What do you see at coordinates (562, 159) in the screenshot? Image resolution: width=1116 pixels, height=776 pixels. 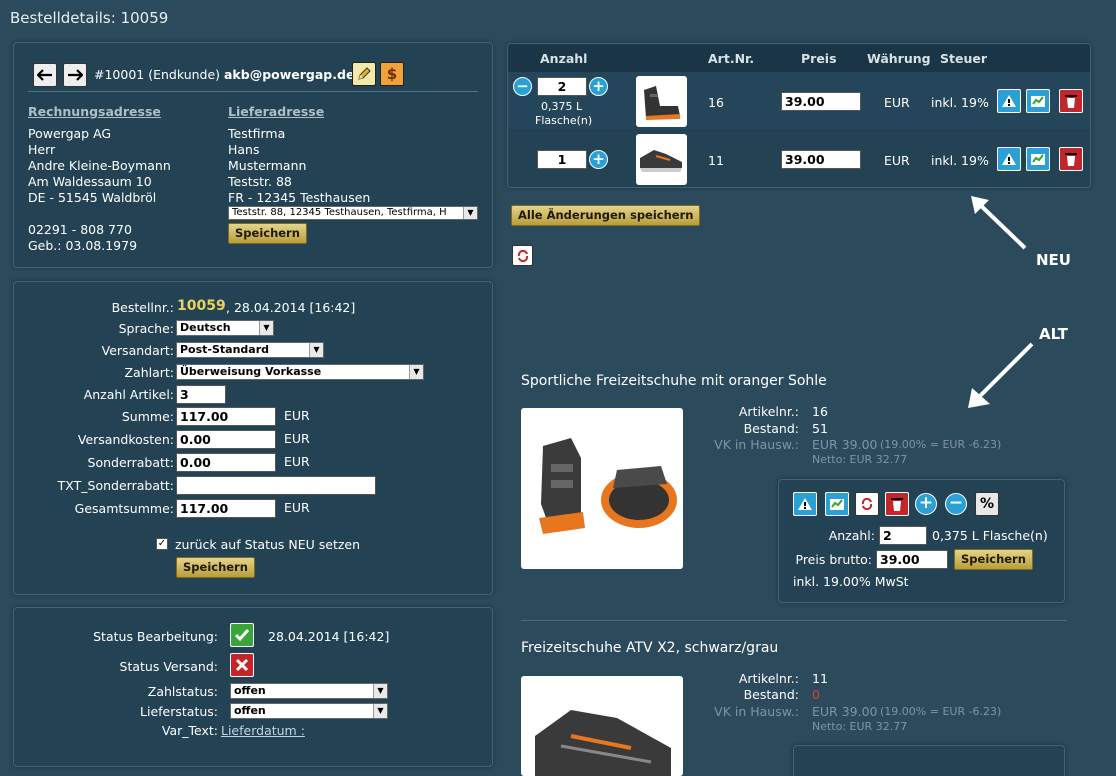 I see `cart-qty-input: 1` at bounding box center [562, 159].